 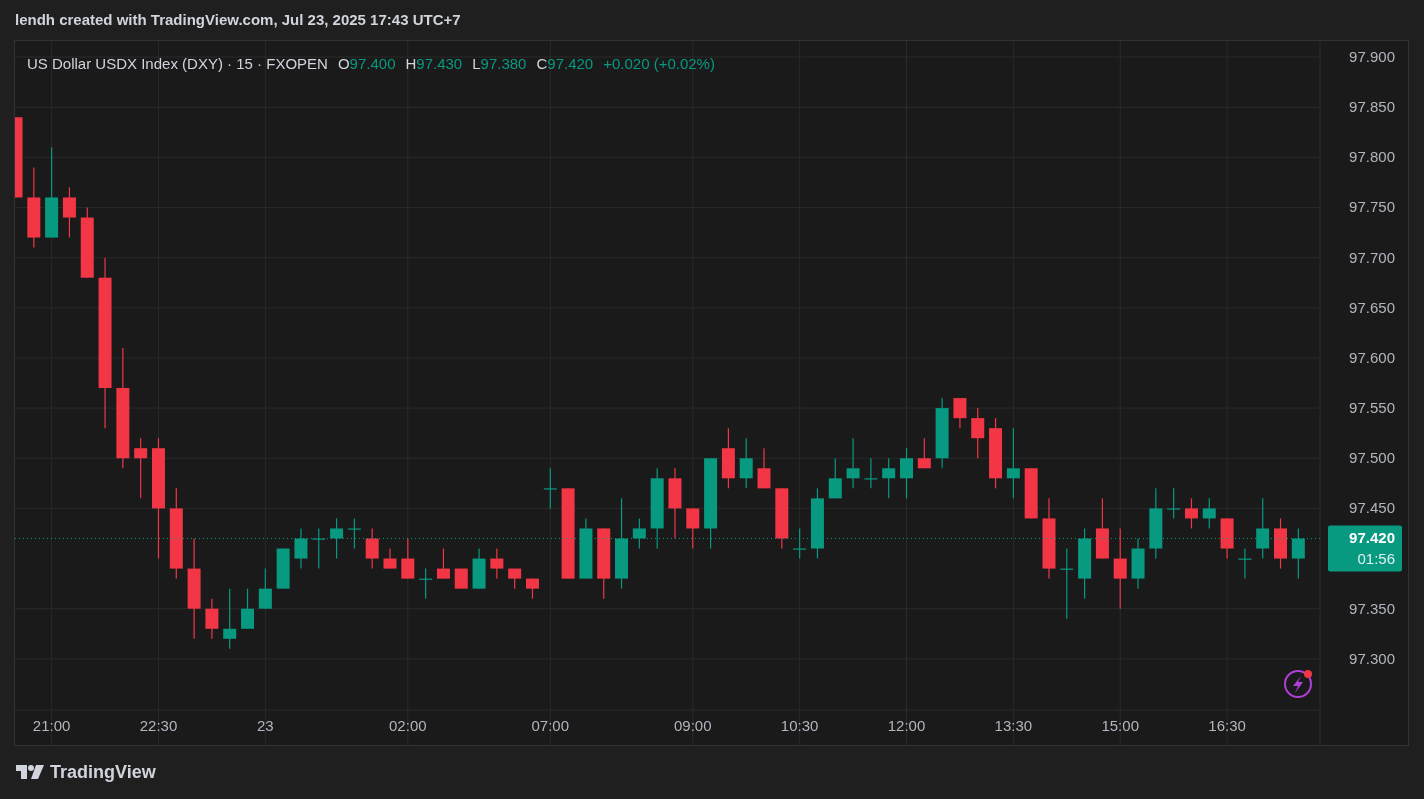 What do you see at coordinates (1372, 257) in the screenshot?
I see `price-axis-label: 97.700` at bounding box center [1372, 257].